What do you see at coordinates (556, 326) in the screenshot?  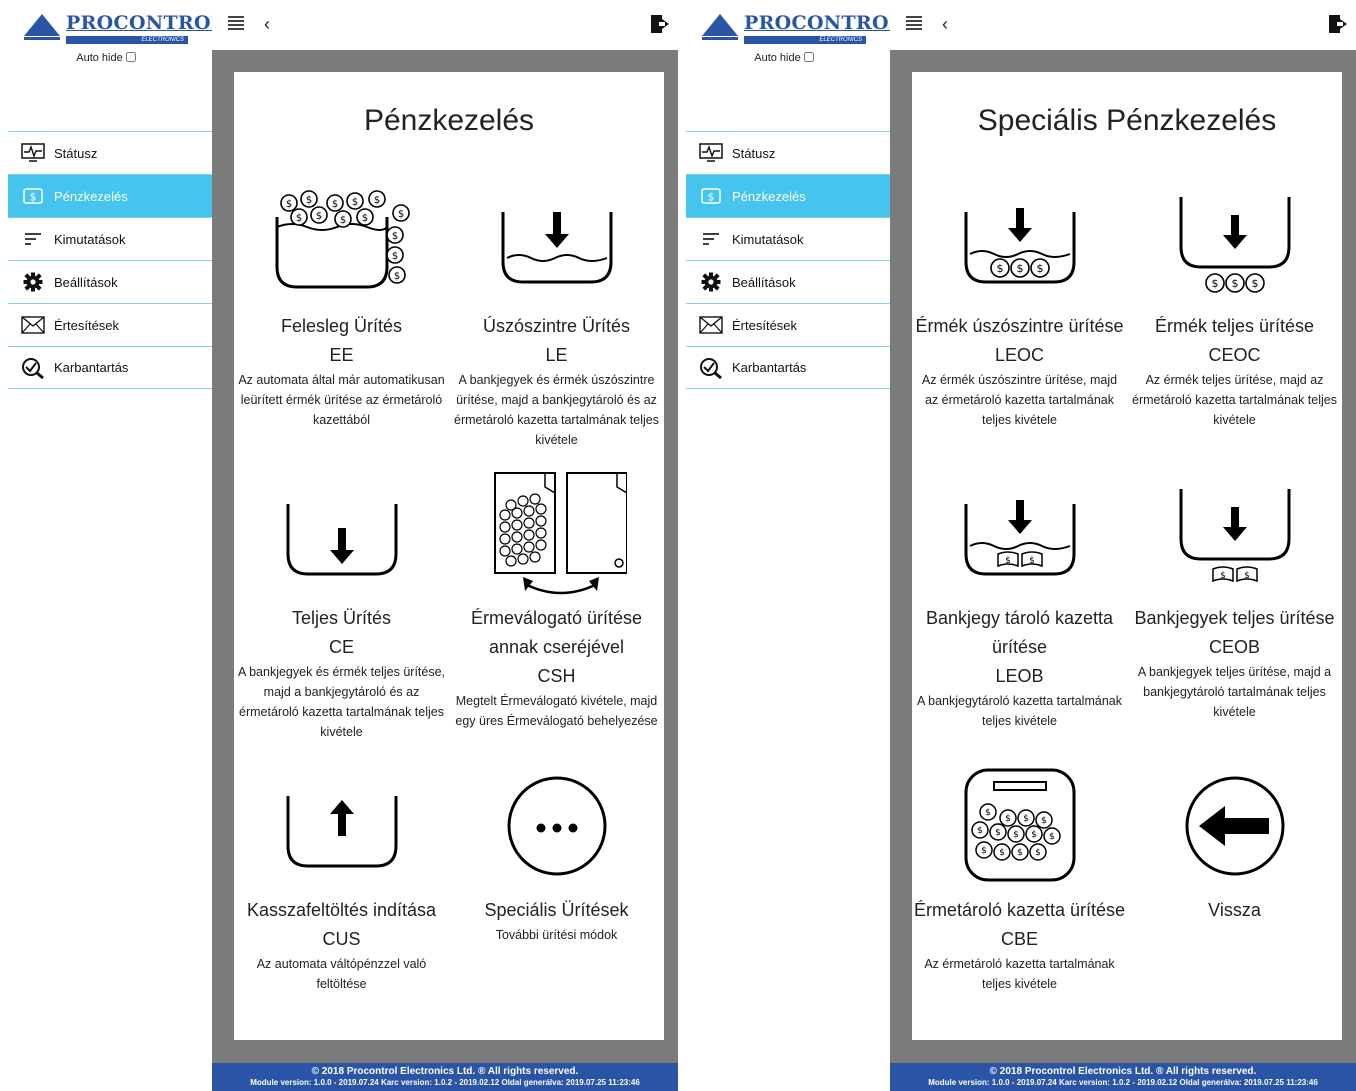 I see `tile-name: Úszószintre Ürítés` at bounding box center [556, 326].